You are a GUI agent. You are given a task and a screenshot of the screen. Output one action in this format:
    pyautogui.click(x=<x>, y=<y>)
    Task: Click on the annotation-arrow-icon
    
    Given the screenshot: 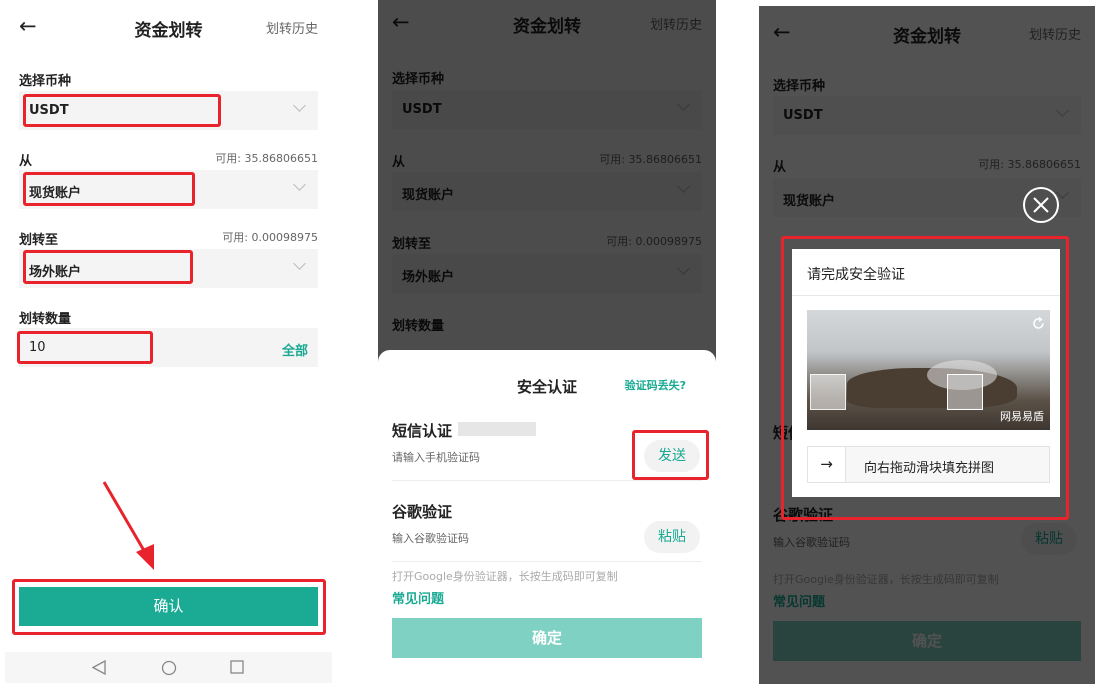 What is the action you would take?
    pyautogui.click(x=128, y=525)
    